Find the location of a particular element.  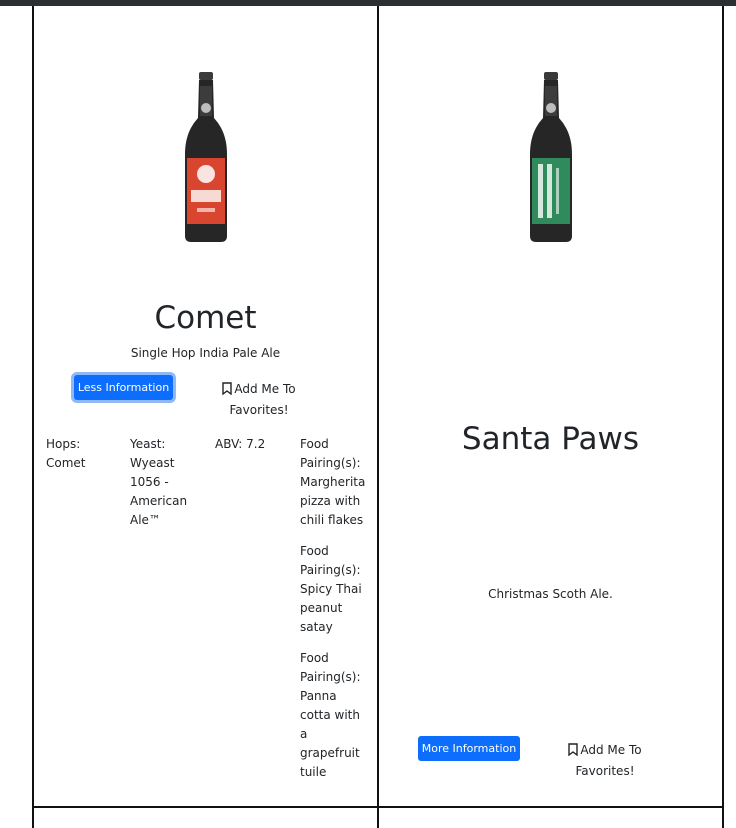

food-pairing: Food Pairing(s): Spicy Thai peanut satay is located at coordinates (331, 589).